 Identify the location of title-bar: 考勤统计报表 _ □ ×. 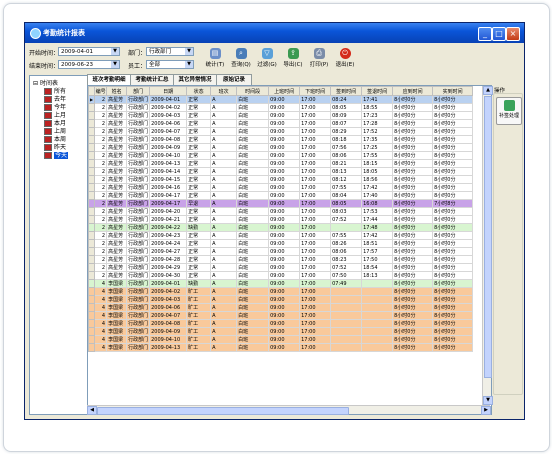
(274, 33).